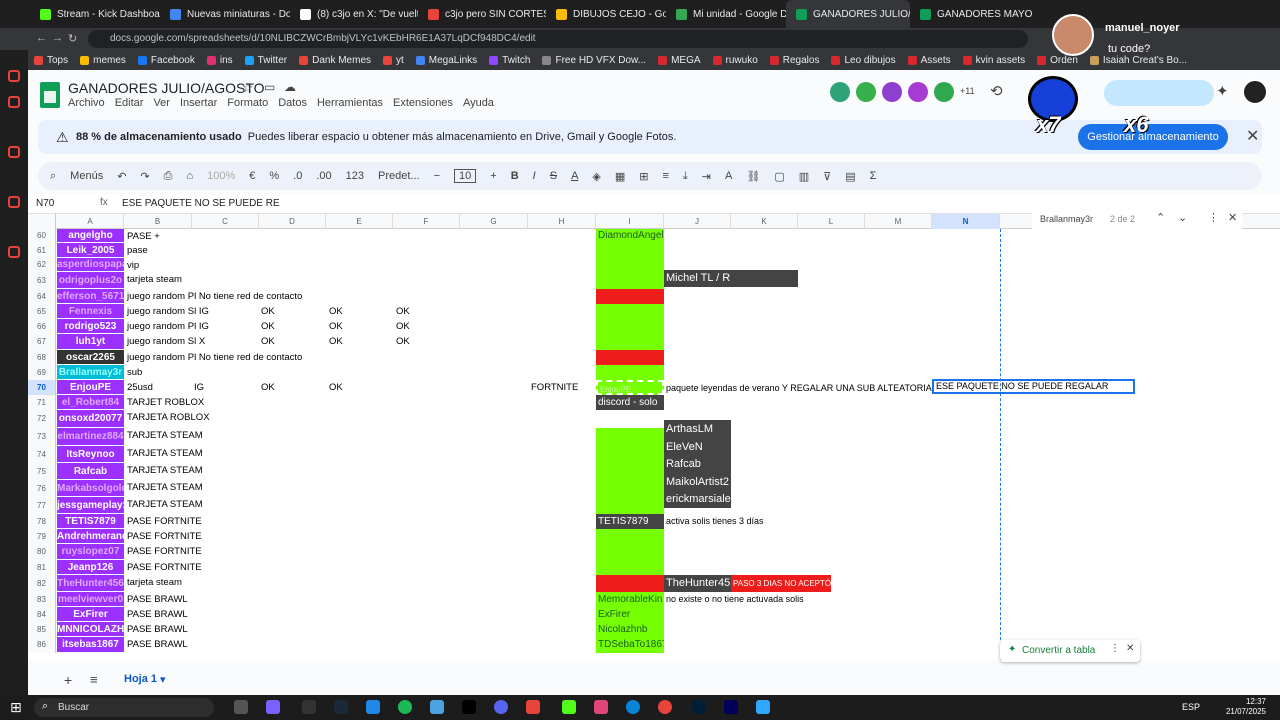  I want to click on row-number: 74, so click(42, 454).